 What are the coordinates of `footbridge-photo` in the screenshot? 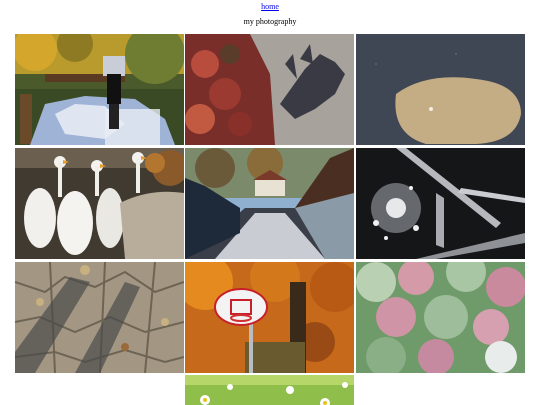 It's located at (269, 203).